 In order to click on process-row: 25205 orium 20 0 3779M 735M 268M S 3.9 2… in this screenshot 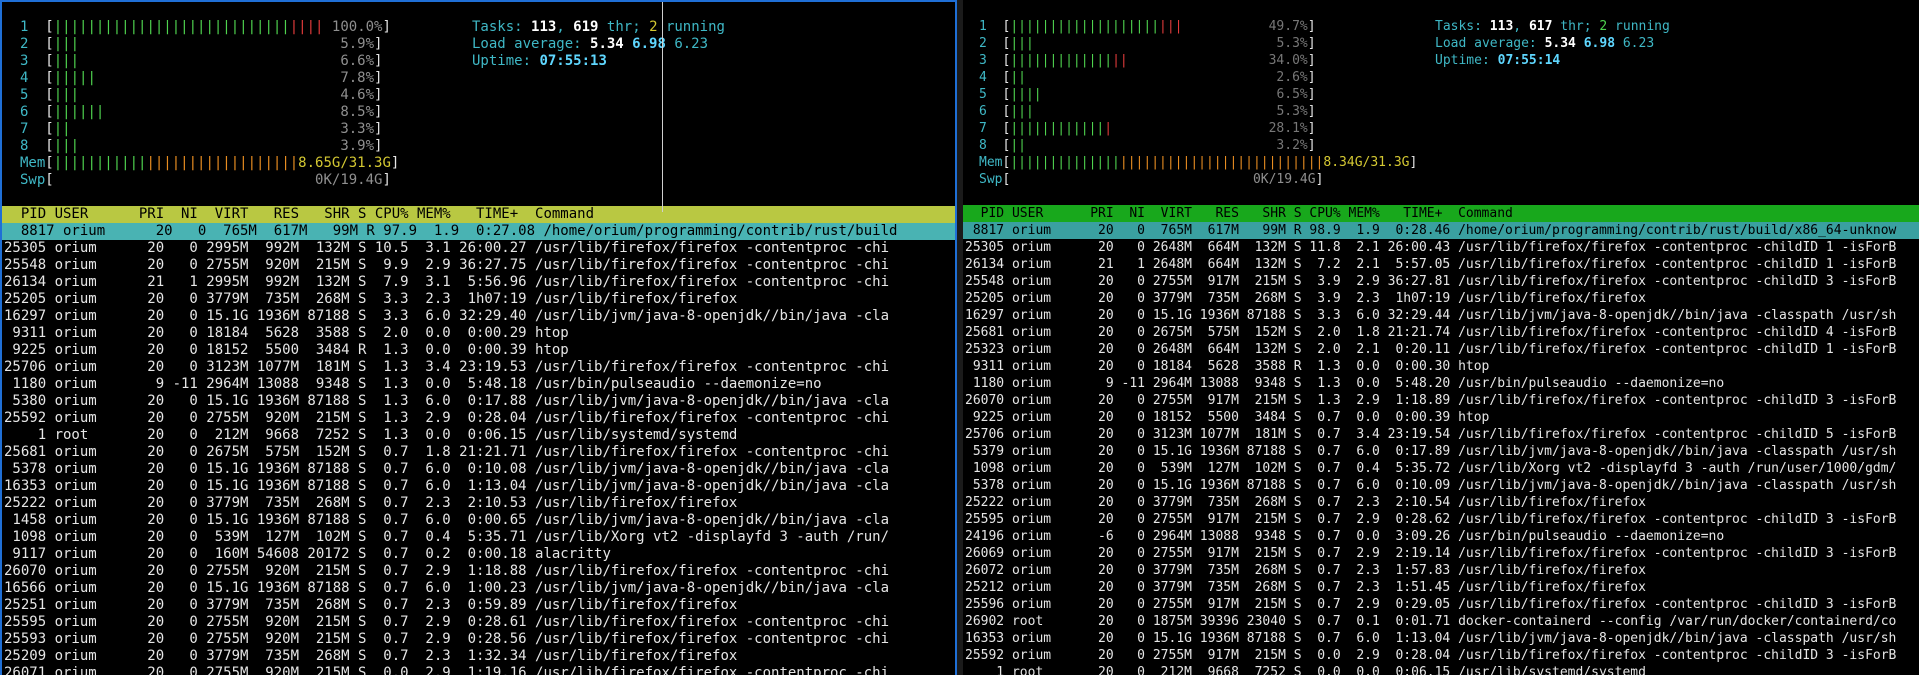, I will do `click(1305, 298)`.